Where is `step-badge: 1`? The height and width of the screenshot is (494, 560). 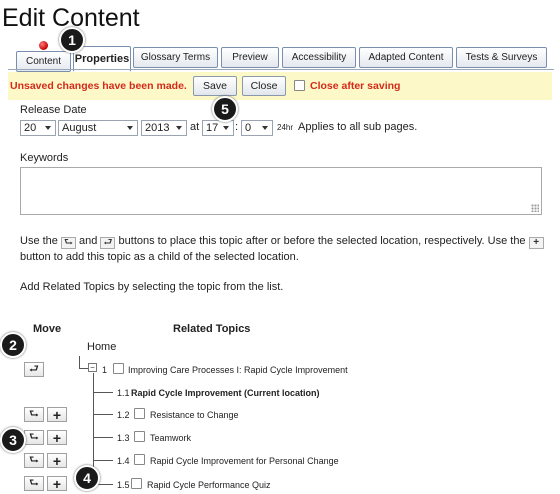
step-badge: 1 is located at coordinates (72, 40).